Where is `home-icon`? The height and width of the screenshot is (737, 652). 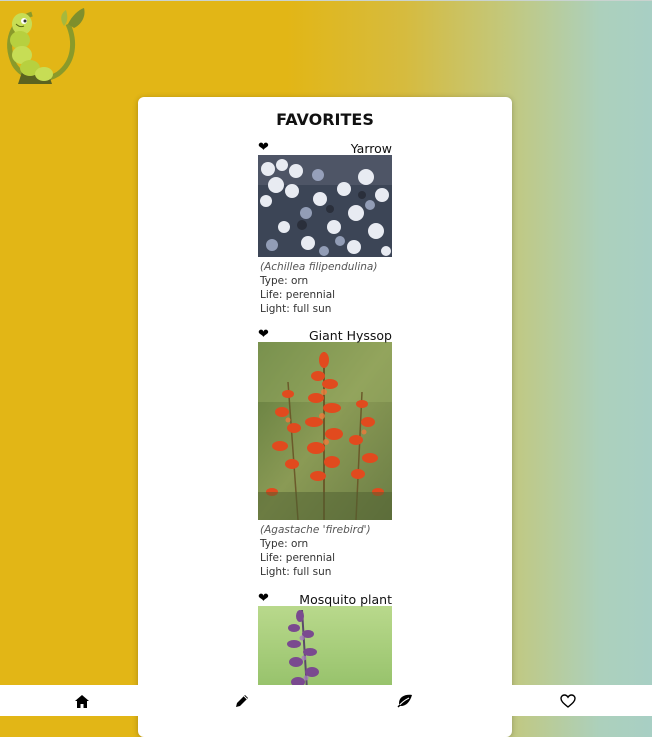
home-icon is located at coordinates (82, 701).